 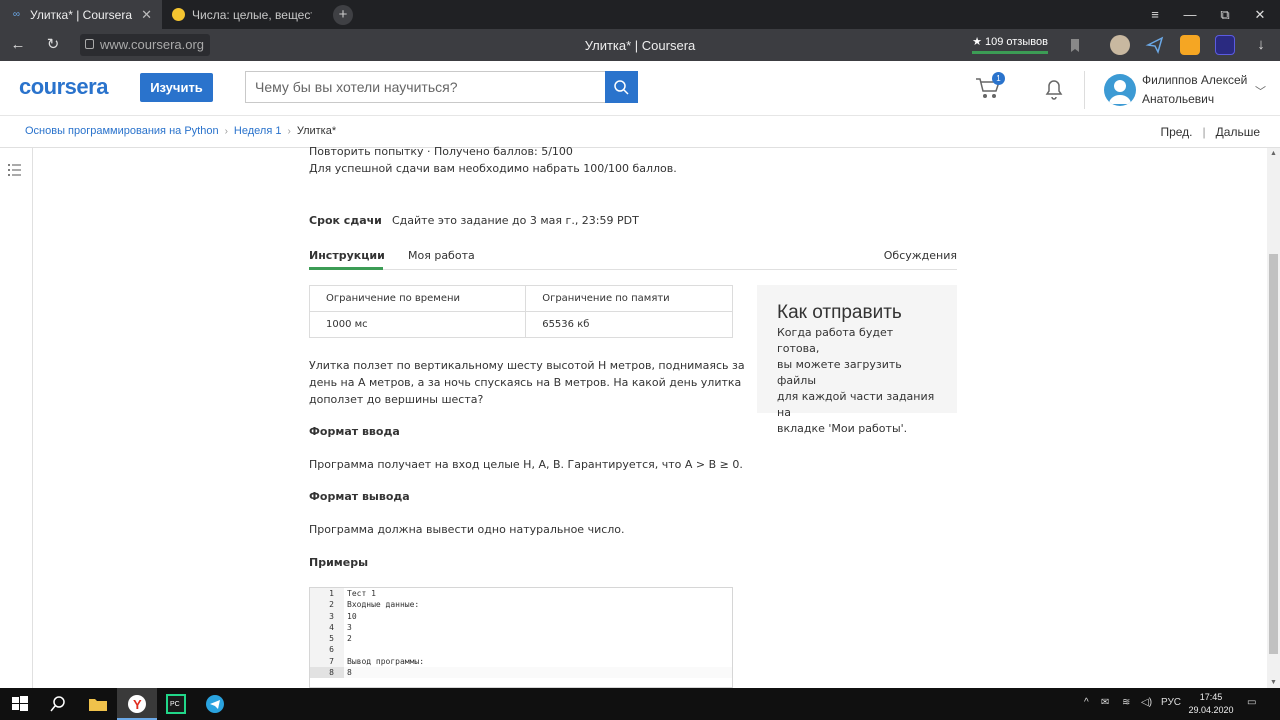 What do you see at coordinates (521, 650) in the screenshot?
I see `code-line: 6` at bounding box center [521, 650].